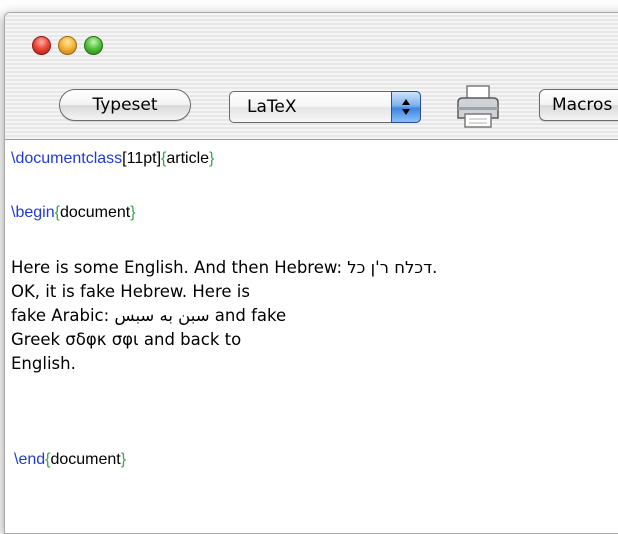 This screenshot has height=534, width=618. I want to click on source-line-end: \end{document}, so click(70, 460).